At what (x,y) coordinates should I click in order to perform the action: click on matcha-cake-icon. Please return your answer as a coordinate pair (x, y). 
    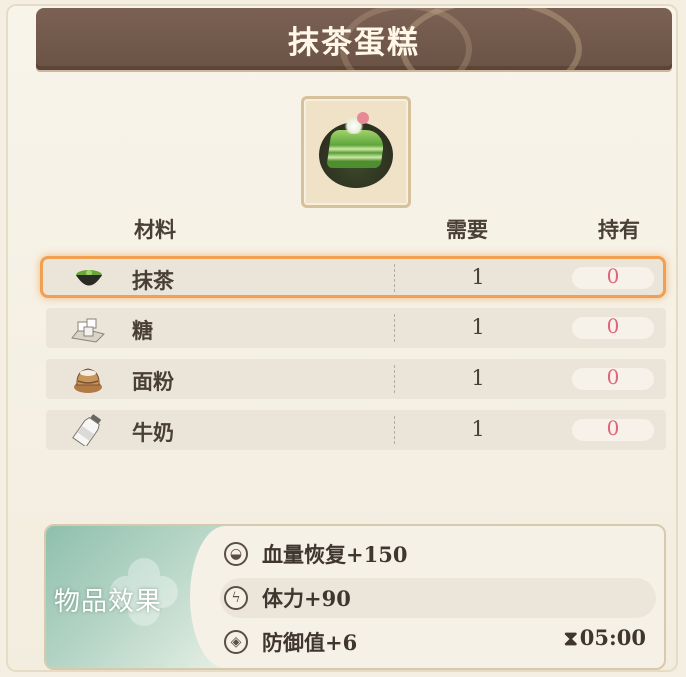
    Looking at the image, I should click on (356, 150).